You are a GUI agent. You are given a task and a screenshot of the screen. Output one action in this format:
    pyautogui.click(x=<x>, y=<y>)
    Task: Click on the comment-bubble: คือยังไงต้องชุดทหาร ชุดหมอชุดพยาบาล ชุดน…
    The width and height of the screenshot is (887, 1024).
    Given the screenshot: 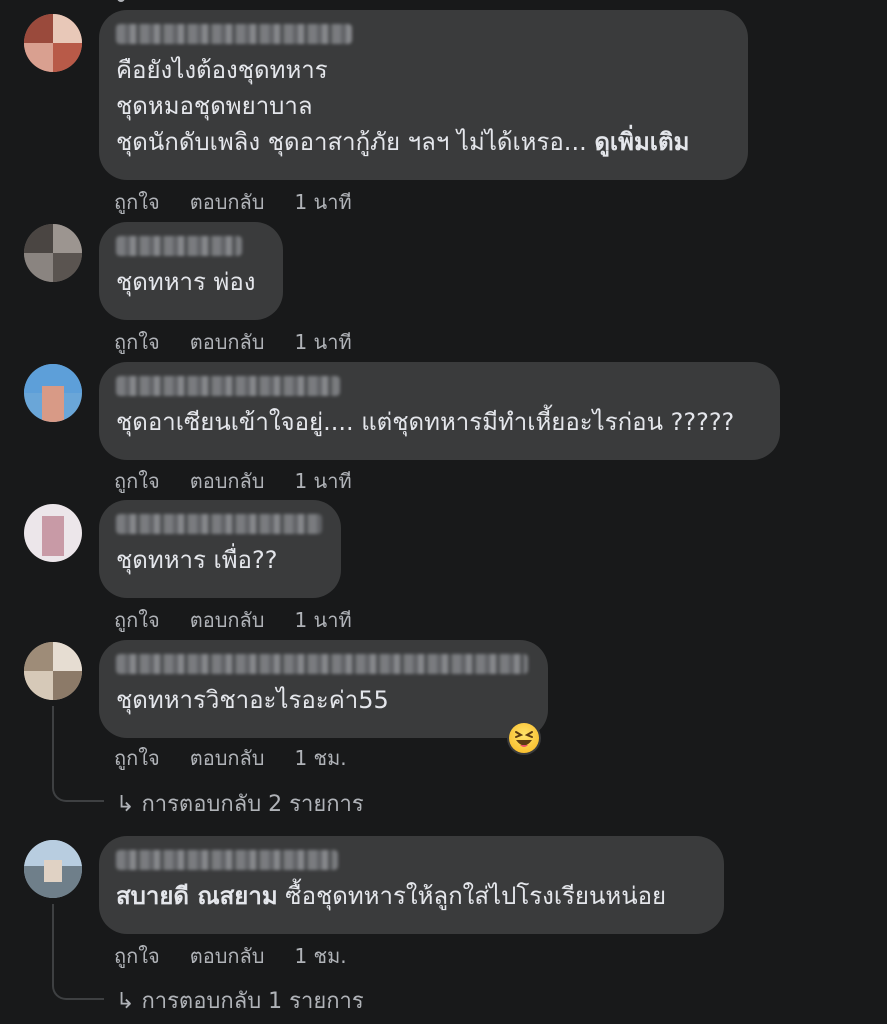 What is the action you would take?
    pyautogui.click(x=423, y=95)
    